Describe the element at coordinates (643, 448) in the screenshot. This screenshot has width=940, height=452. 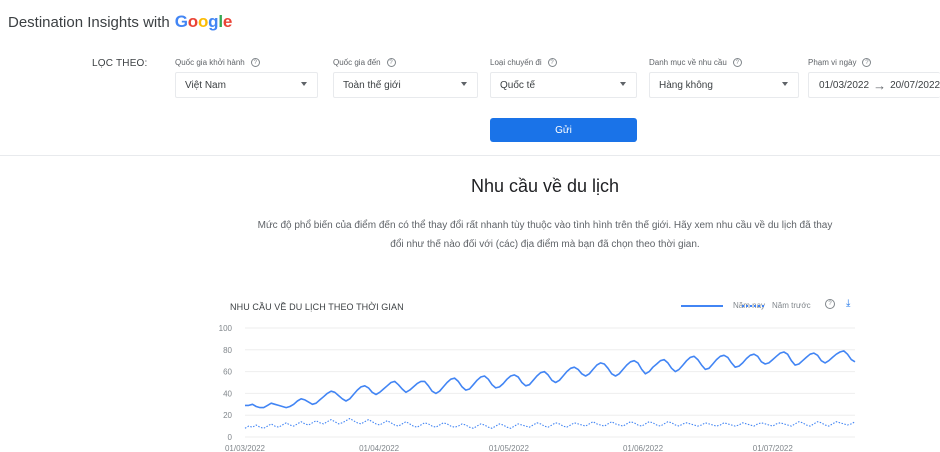
I see `x-tick-label: 01/06/2022` at that location.